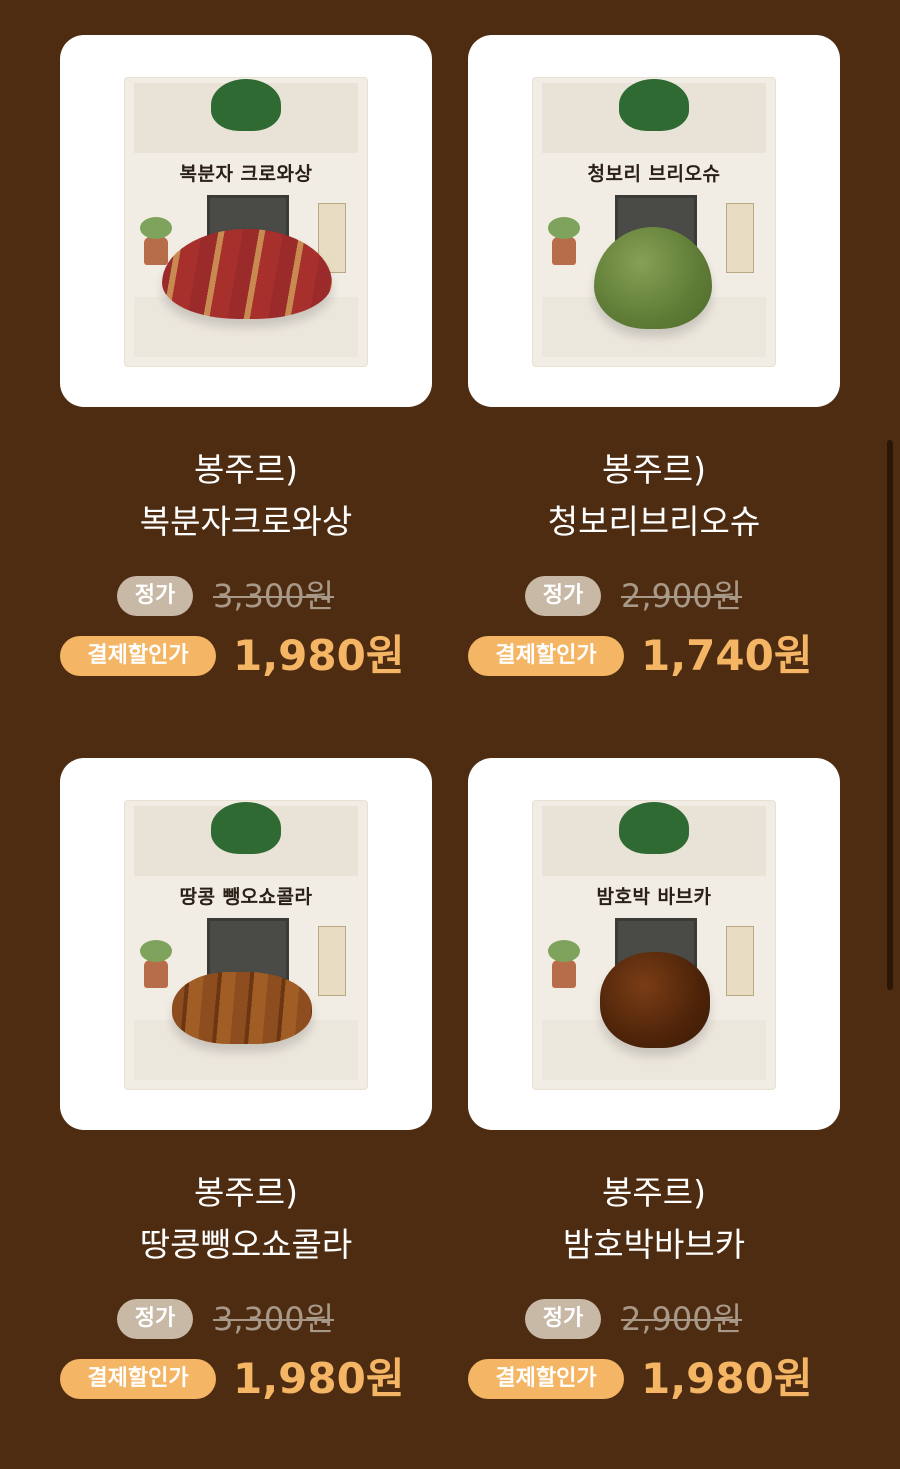 This screenshot has width=900, height=1469. I want to click on product-image: 청보리 브리오슈, so click(654, 221).